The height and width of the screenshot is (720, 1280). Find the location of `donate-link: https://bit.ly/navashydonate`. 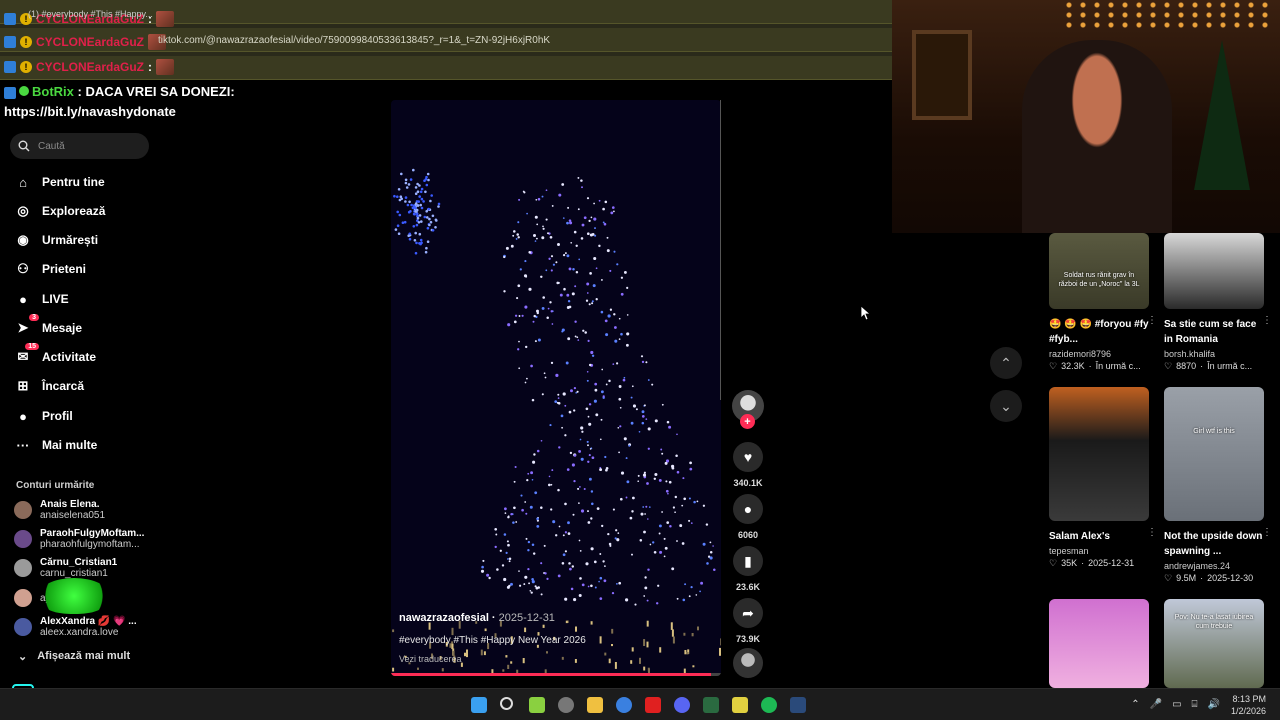

donate-link: https://bit.ly/navashydonate is located at coordinates (90, 111).